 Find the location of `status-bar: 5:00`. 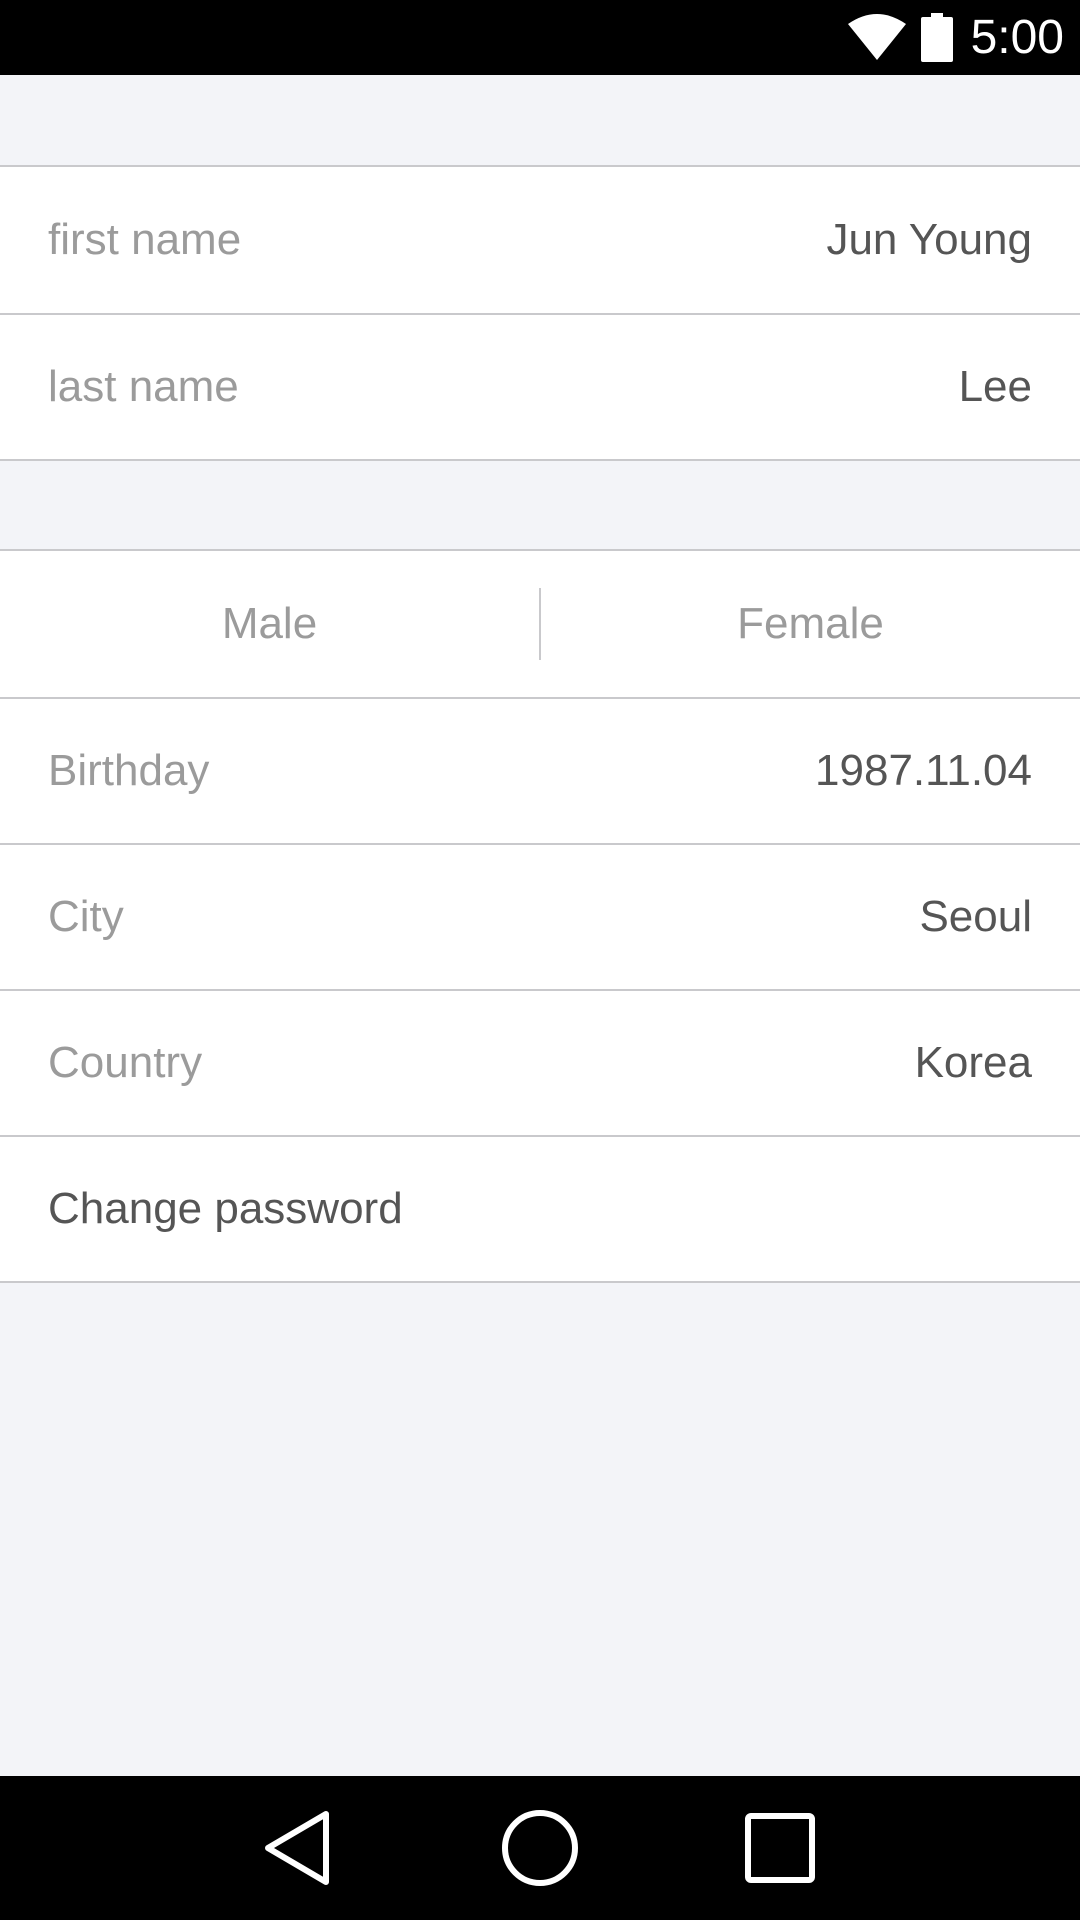

status-bar: 5:00 is located at coordinates (540, 37).